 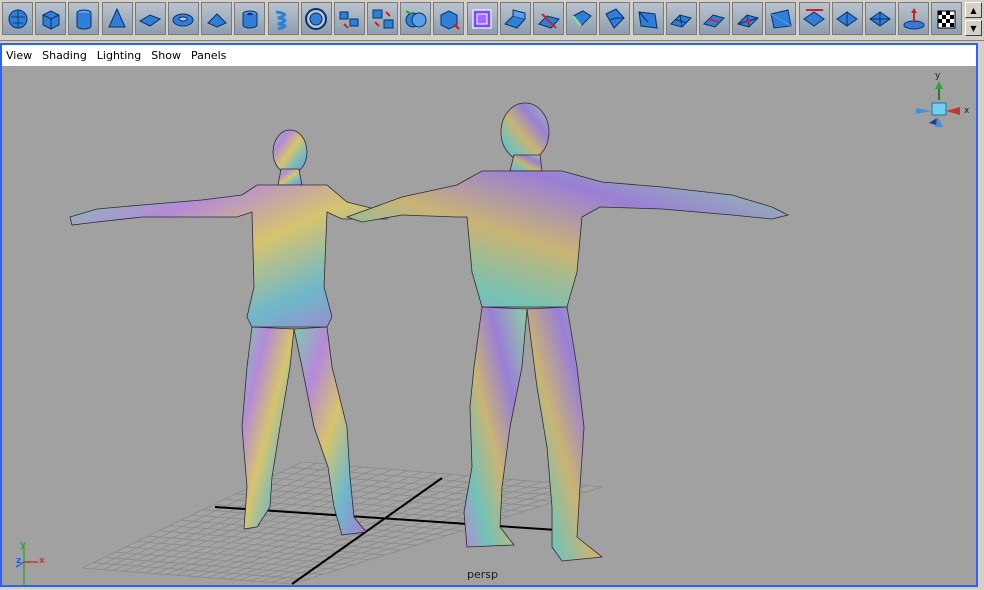 What do you see at coordinates (119, 55) in the screenshot?
I see `menu-lighting: Lighting` at bounding box center [119, 55].